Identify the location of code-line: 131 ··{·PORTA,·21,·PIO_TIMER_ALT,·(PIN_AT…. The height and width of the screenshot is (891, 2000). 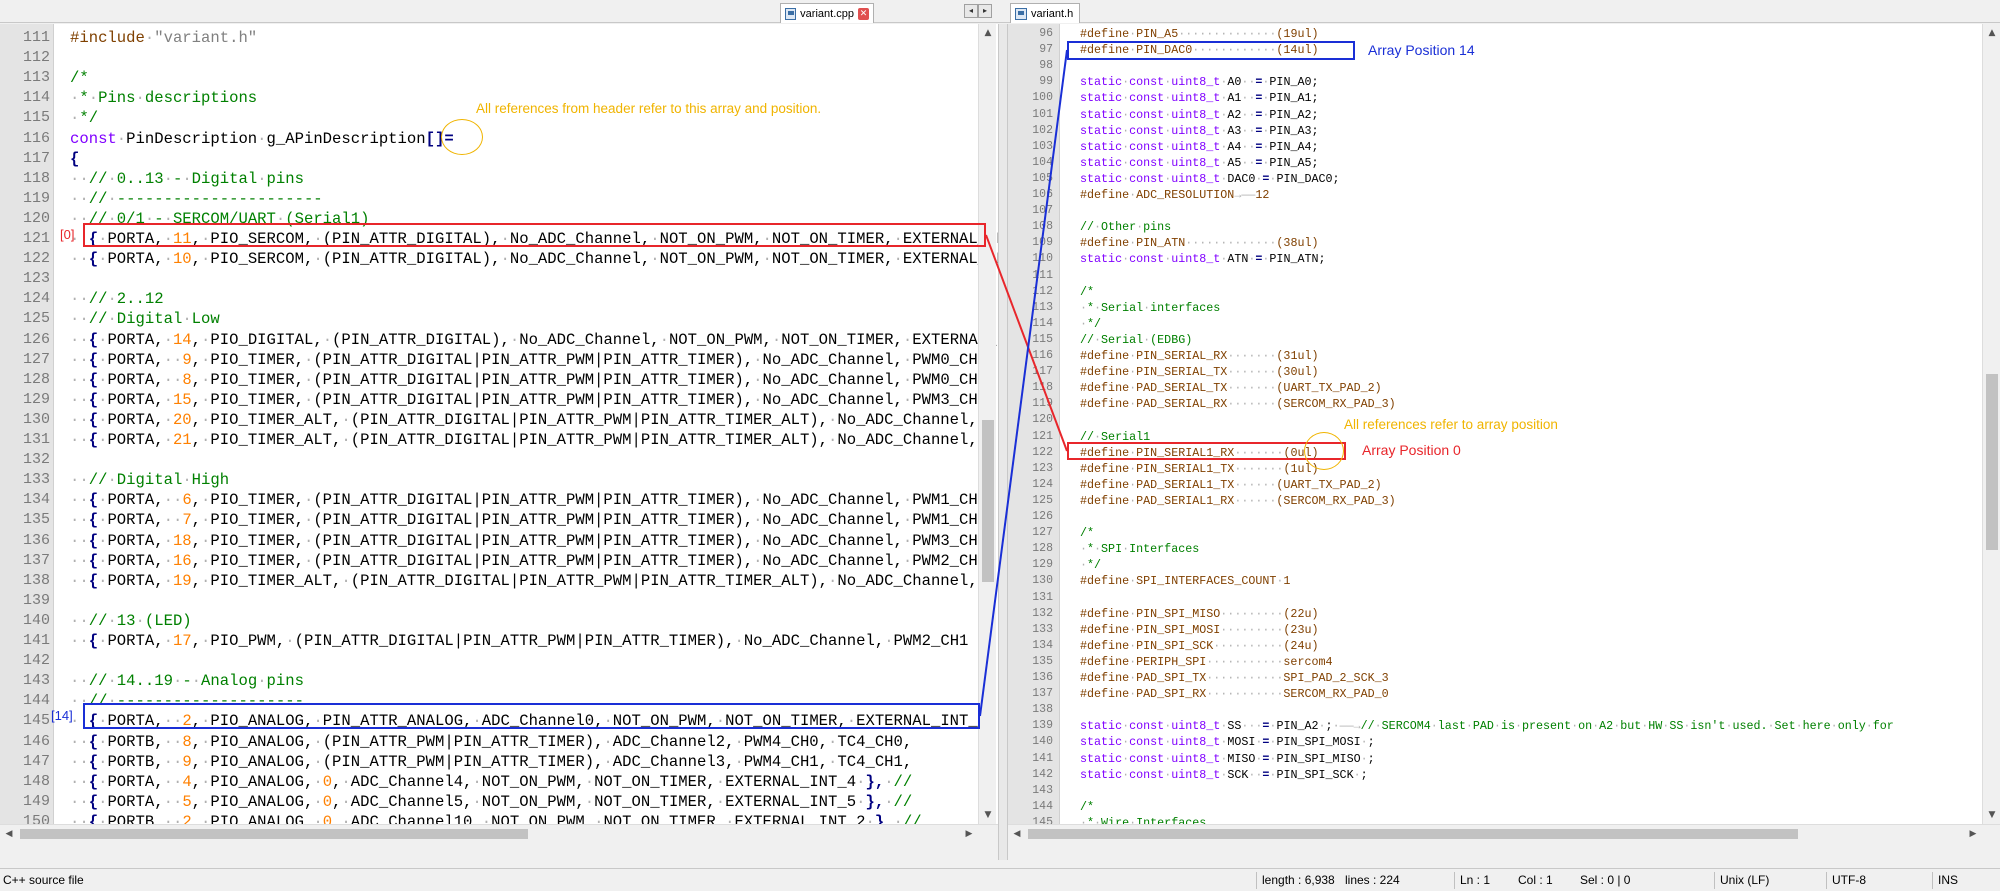
(499, 440).